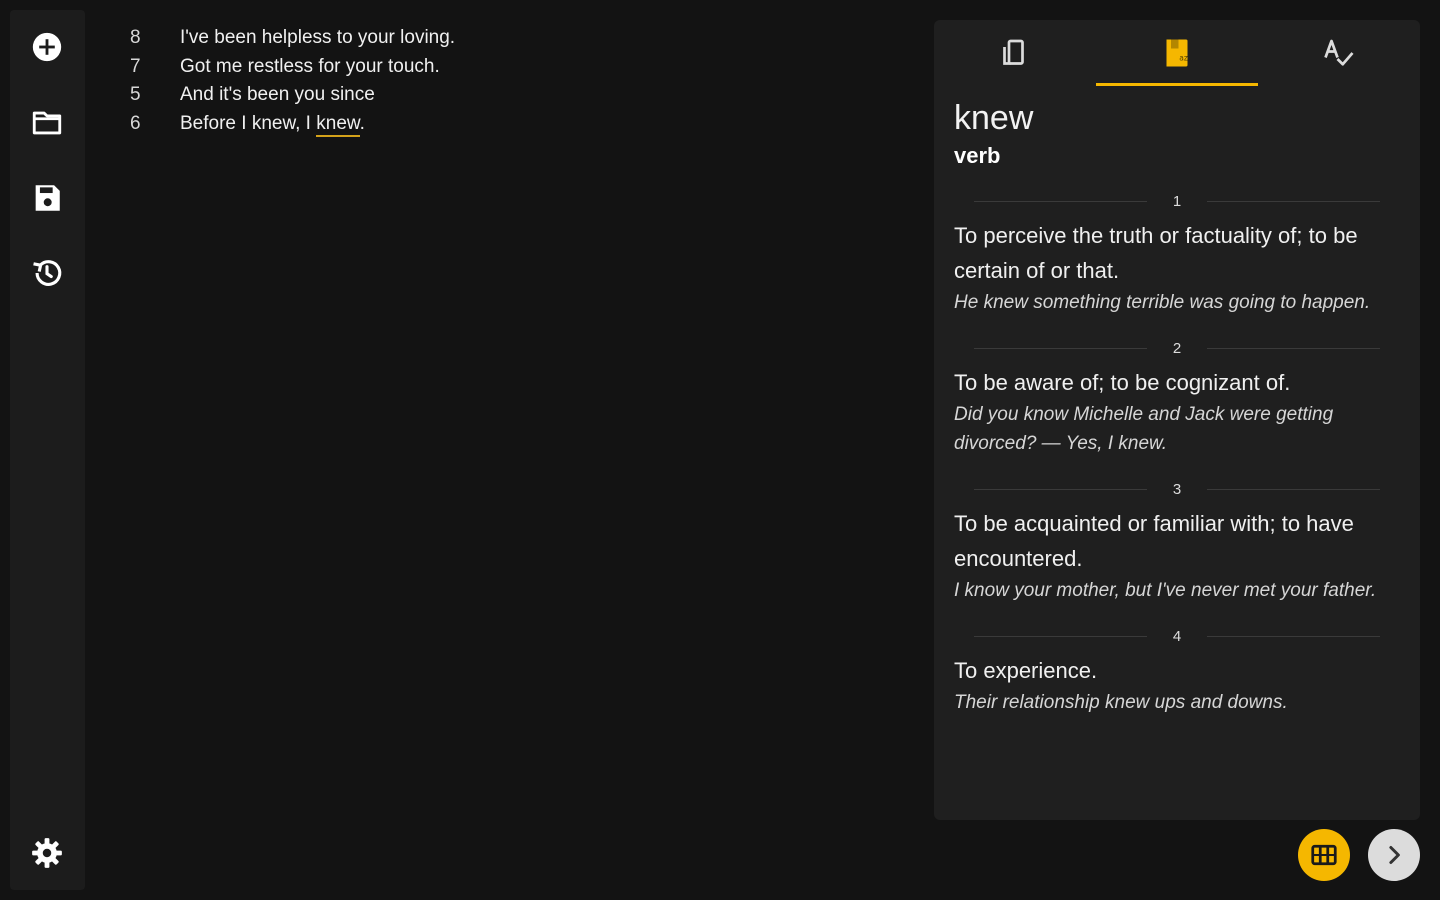  What do you see at coordinates (248, 123) in the screenshot?
I see `lyric-text-before: Before I knew, I` at bounding box center [248, 123].